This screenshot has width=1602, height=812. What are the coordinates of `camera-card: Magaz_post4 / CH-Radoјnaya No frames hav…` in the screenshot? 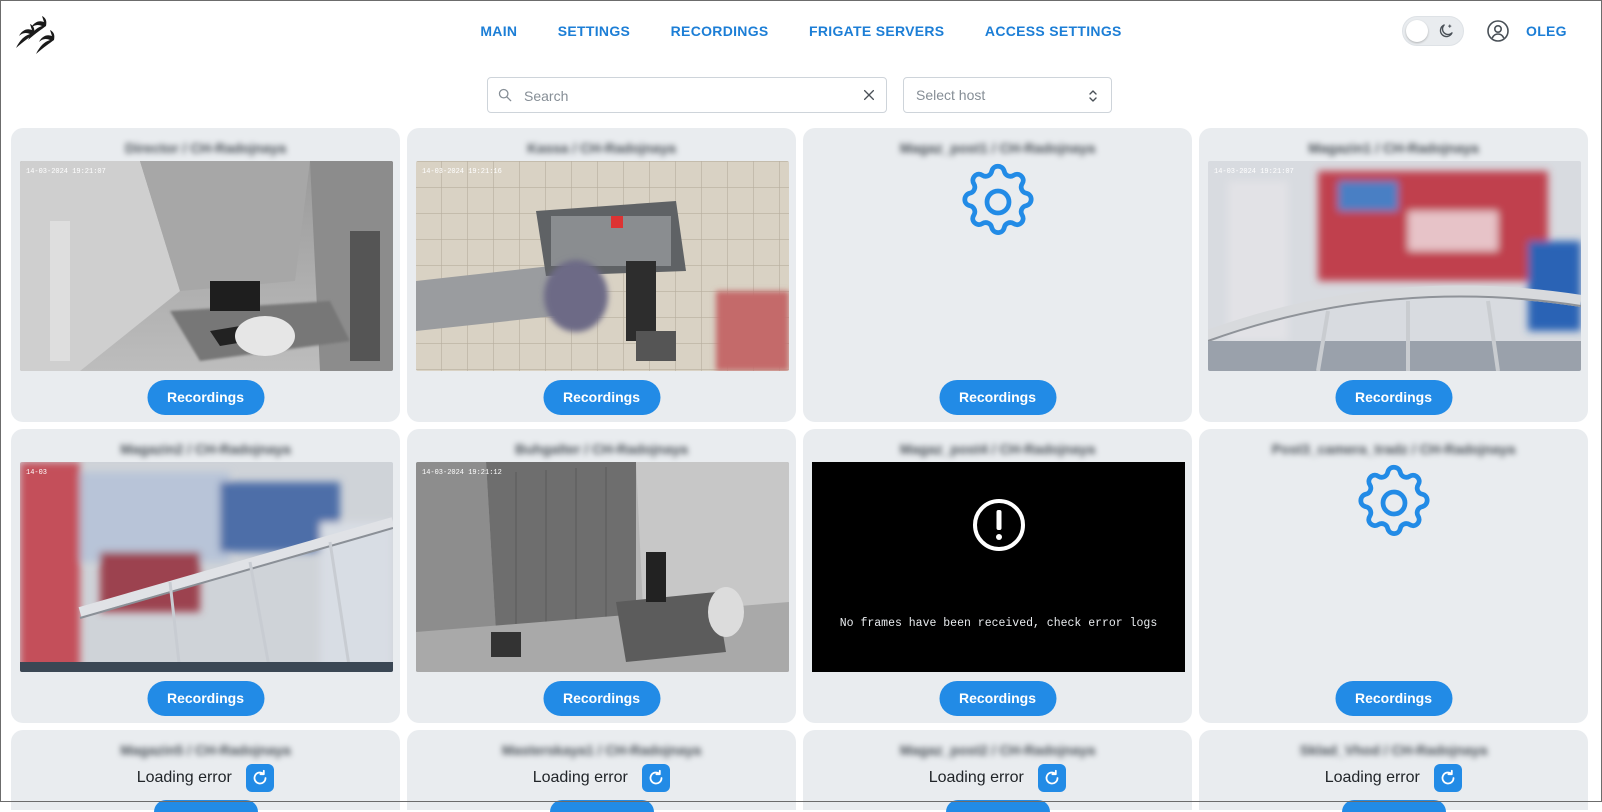 It's located at (997, 576).